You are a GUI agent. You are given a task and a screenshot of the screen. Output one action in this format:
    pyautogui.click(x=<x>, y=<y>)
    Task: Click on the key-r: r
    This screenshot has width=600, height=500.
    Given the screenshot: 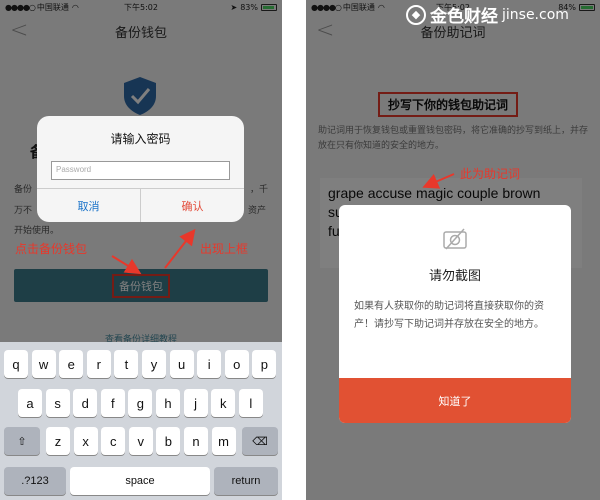 What is the action you would take?
    pyautogui.click(x=98, y=364)
    